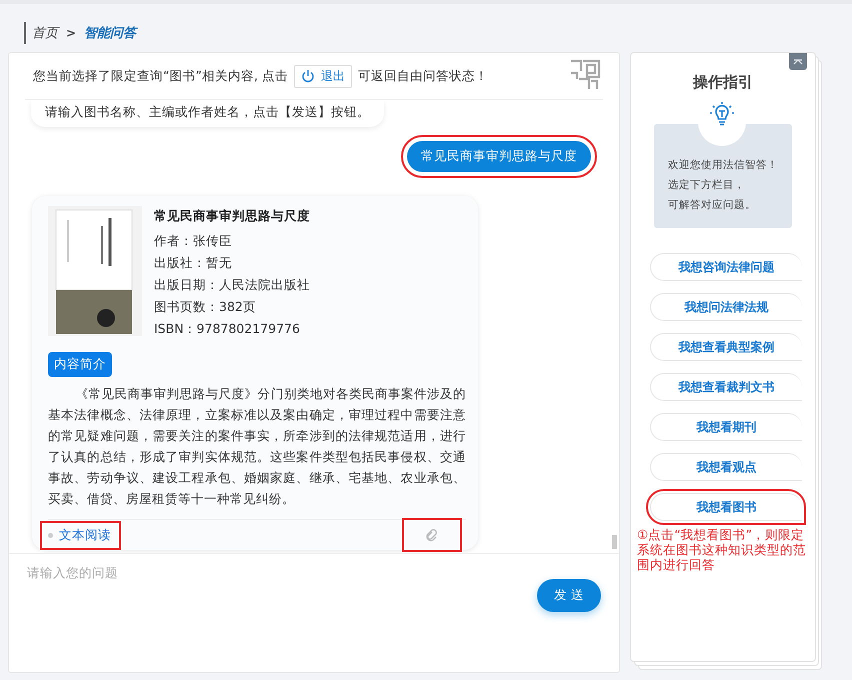 Image resolution: width=852 pixels, height=680 pixels. Describe the element at coordinates (257, 446) in the screenshot. I see `book-description: 《常见民商事审判思路与尺度》分门别类地对各类民商事案件涉及的基本法律概念、法律原理，立案标准以及案由确定，审理过程中需要注意的常见疑难问题，需要关注的案件事实，所牵涉到的法律规范适用，进行了认真的总结，形成了审判实体规范。这些案件类型包括民事侵权、交通事故、劳动争议、建设工程承包、婚姻家庭、继承、宅基地、农业承包、买卖、借贷、房屋租赁等十一种常见纠纷。` at that location.